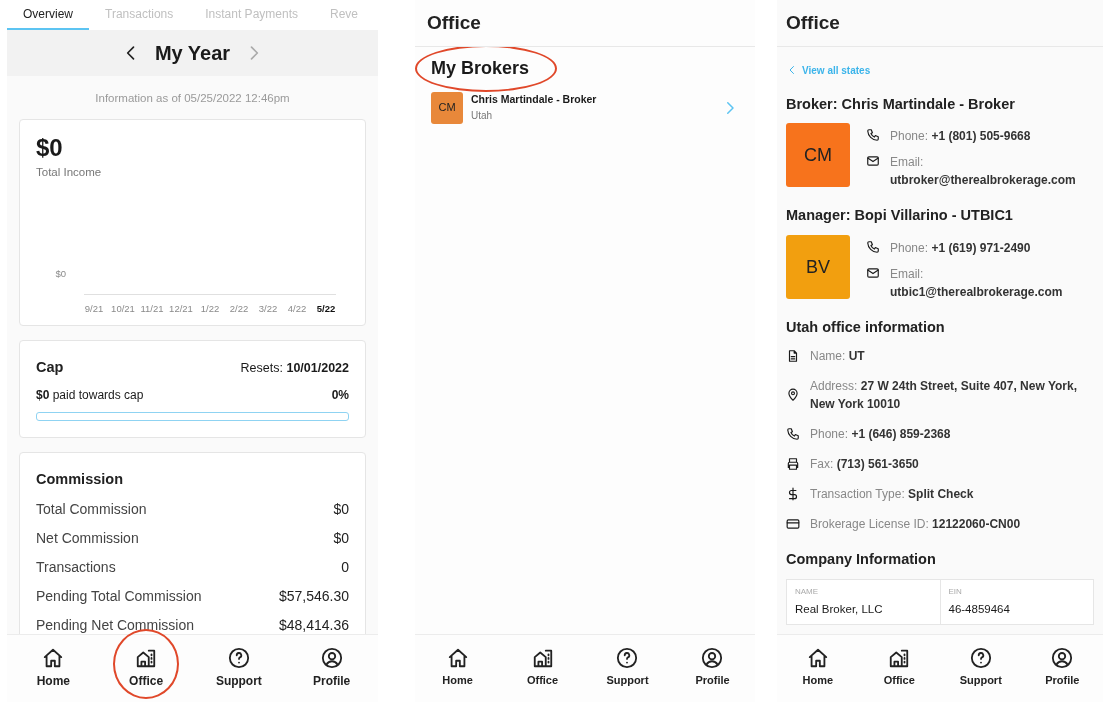 The width and height of the screenshot is (1103, 702). Describe the element at coordinates (340, 396) in the screenshot. I see `cap-percent: 0%` at that location.